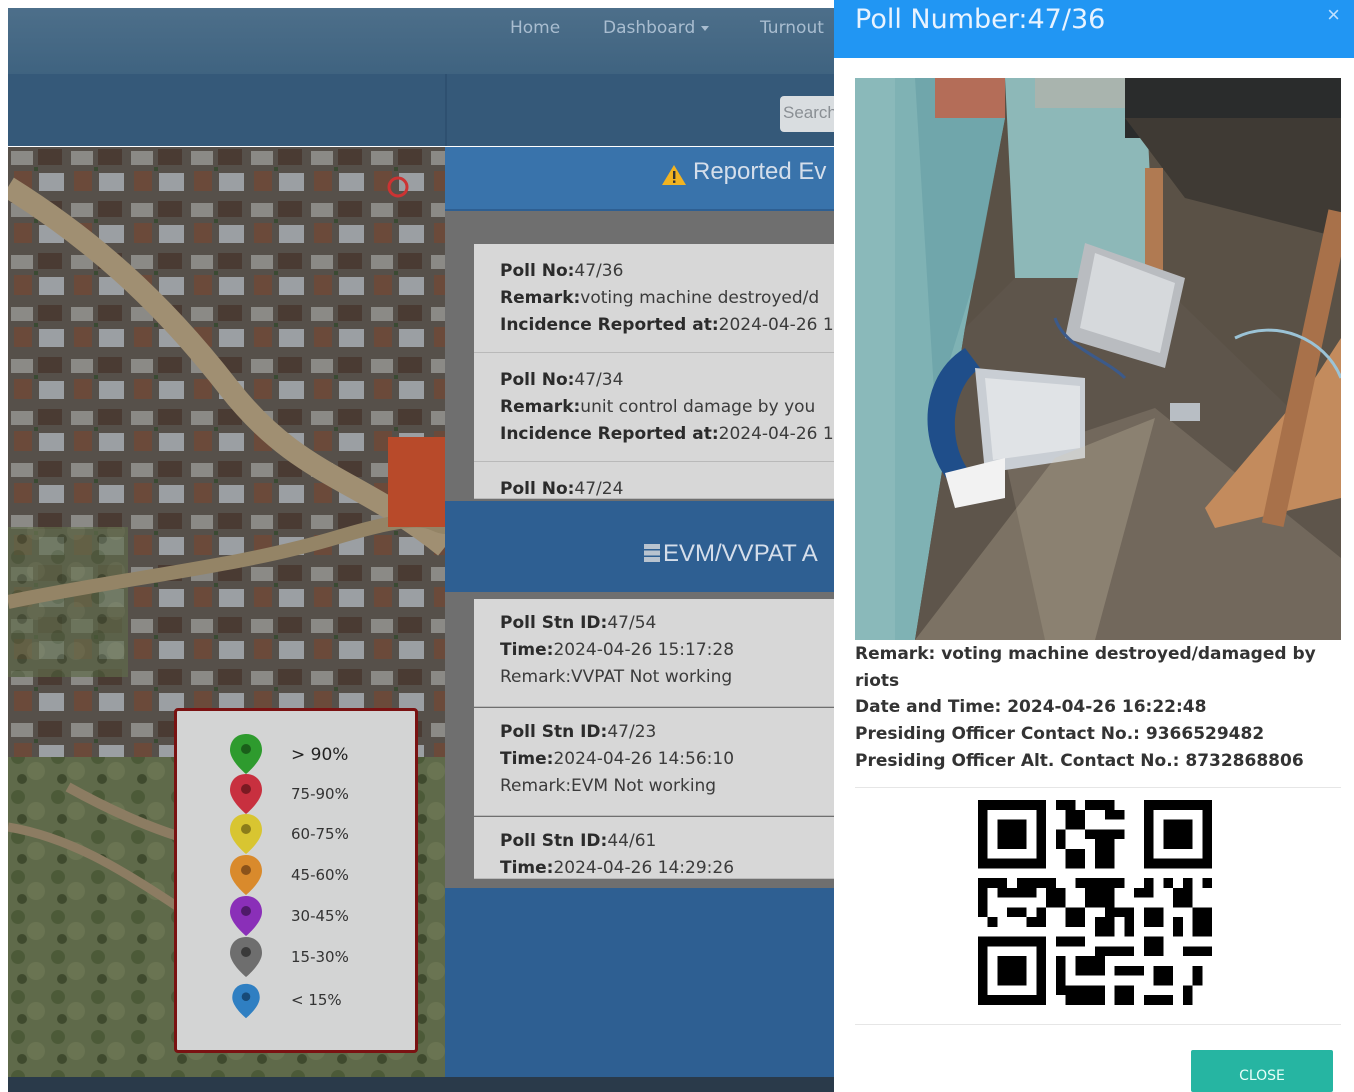 The height and width of the screenshot is (1092, 1354). I want to click on time-value: 2024-04-26 14:29:26, so click(644, 868).